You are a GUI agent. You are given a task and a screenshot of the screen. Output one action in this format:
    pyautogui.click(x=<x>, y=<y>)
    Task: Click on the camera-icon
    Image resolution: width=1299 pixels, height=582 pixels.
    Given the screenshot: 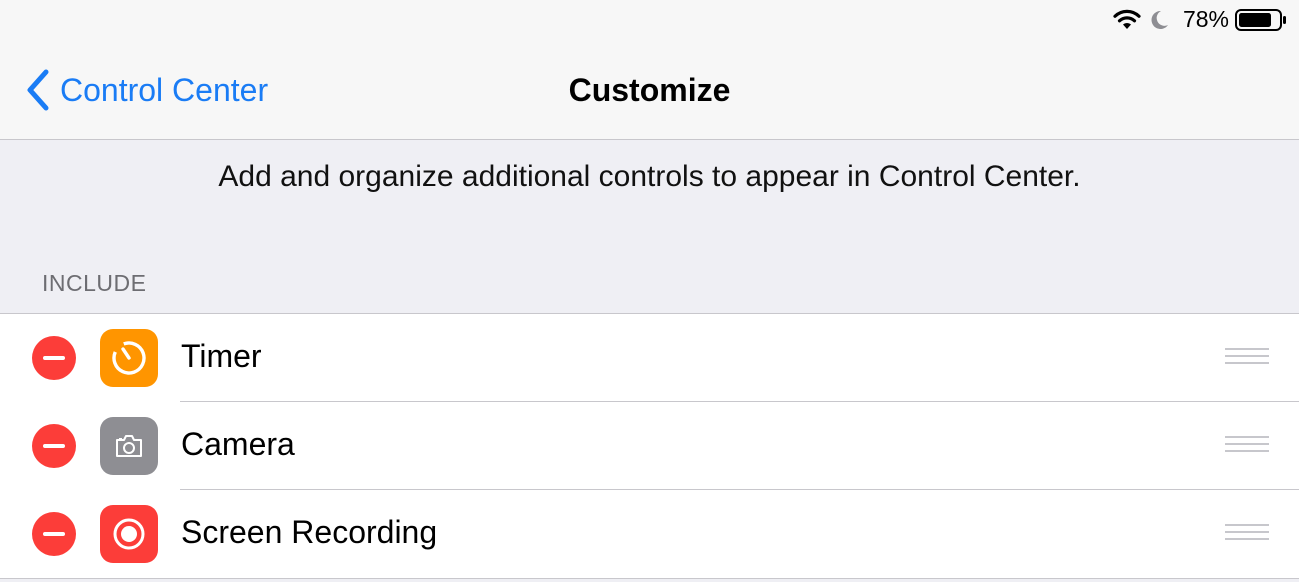 What is the action you would take?
    pyautogui.click(x=129, y=446)
    